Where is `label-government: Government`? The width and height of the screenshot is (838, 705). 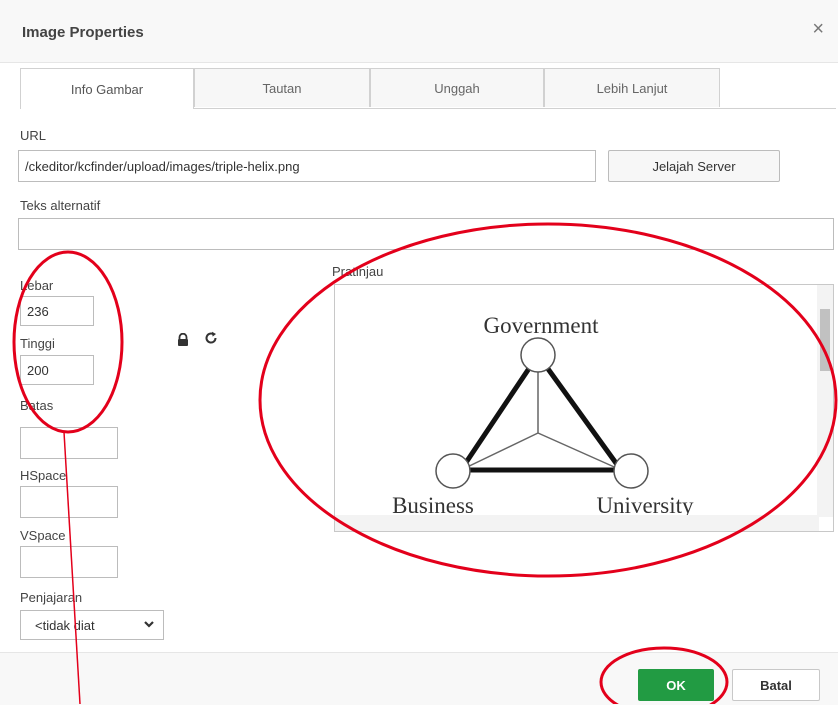
label-government: Government is located at coordinates (542, 325).